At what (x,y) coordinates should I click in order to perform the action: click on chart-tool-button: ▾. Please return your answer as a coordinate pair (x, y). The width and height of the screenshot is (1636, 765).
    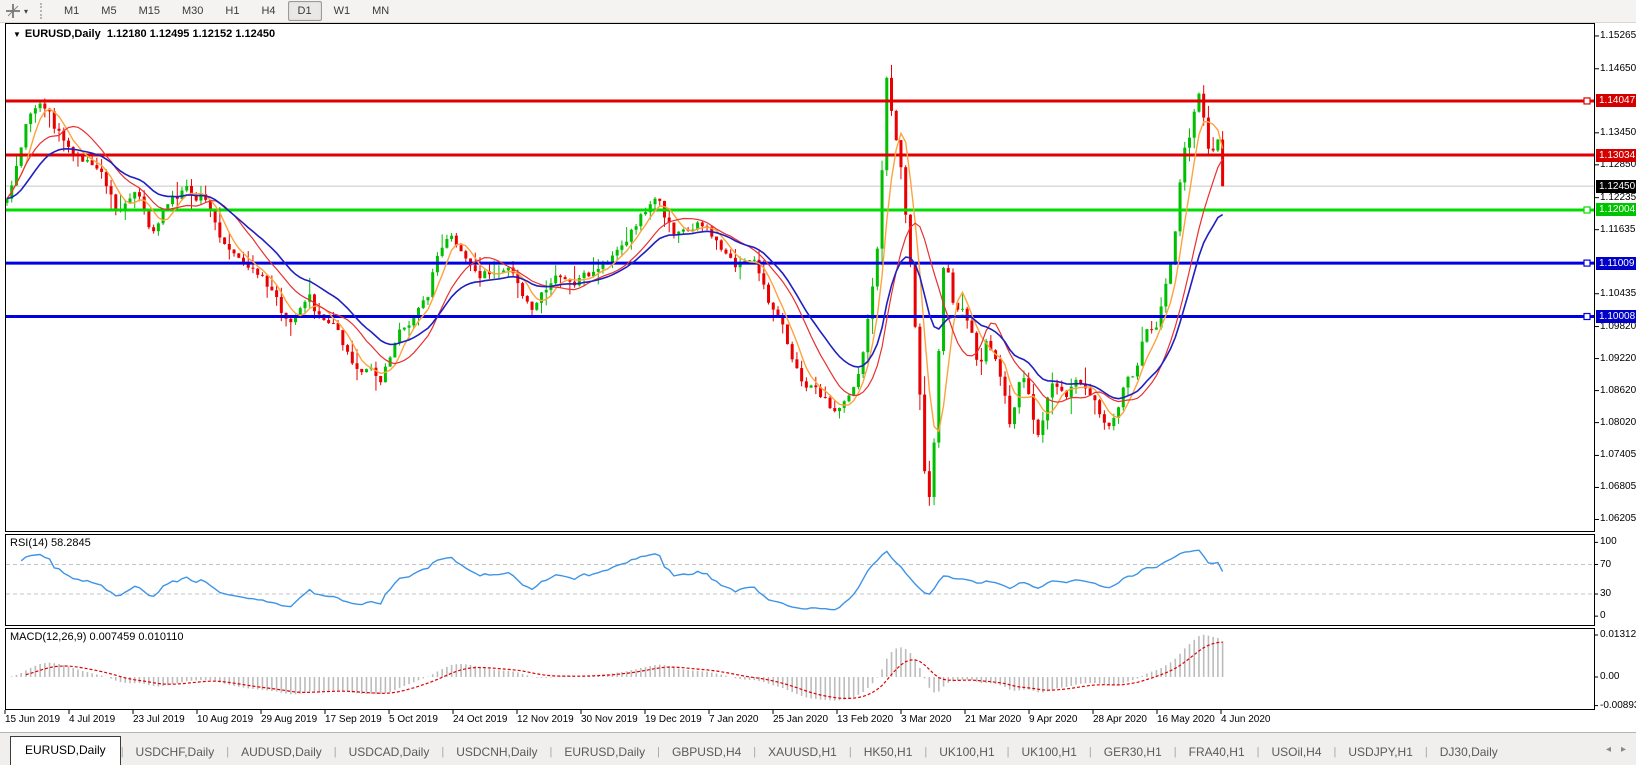
    Looking at the image, I should click on (17, 11).